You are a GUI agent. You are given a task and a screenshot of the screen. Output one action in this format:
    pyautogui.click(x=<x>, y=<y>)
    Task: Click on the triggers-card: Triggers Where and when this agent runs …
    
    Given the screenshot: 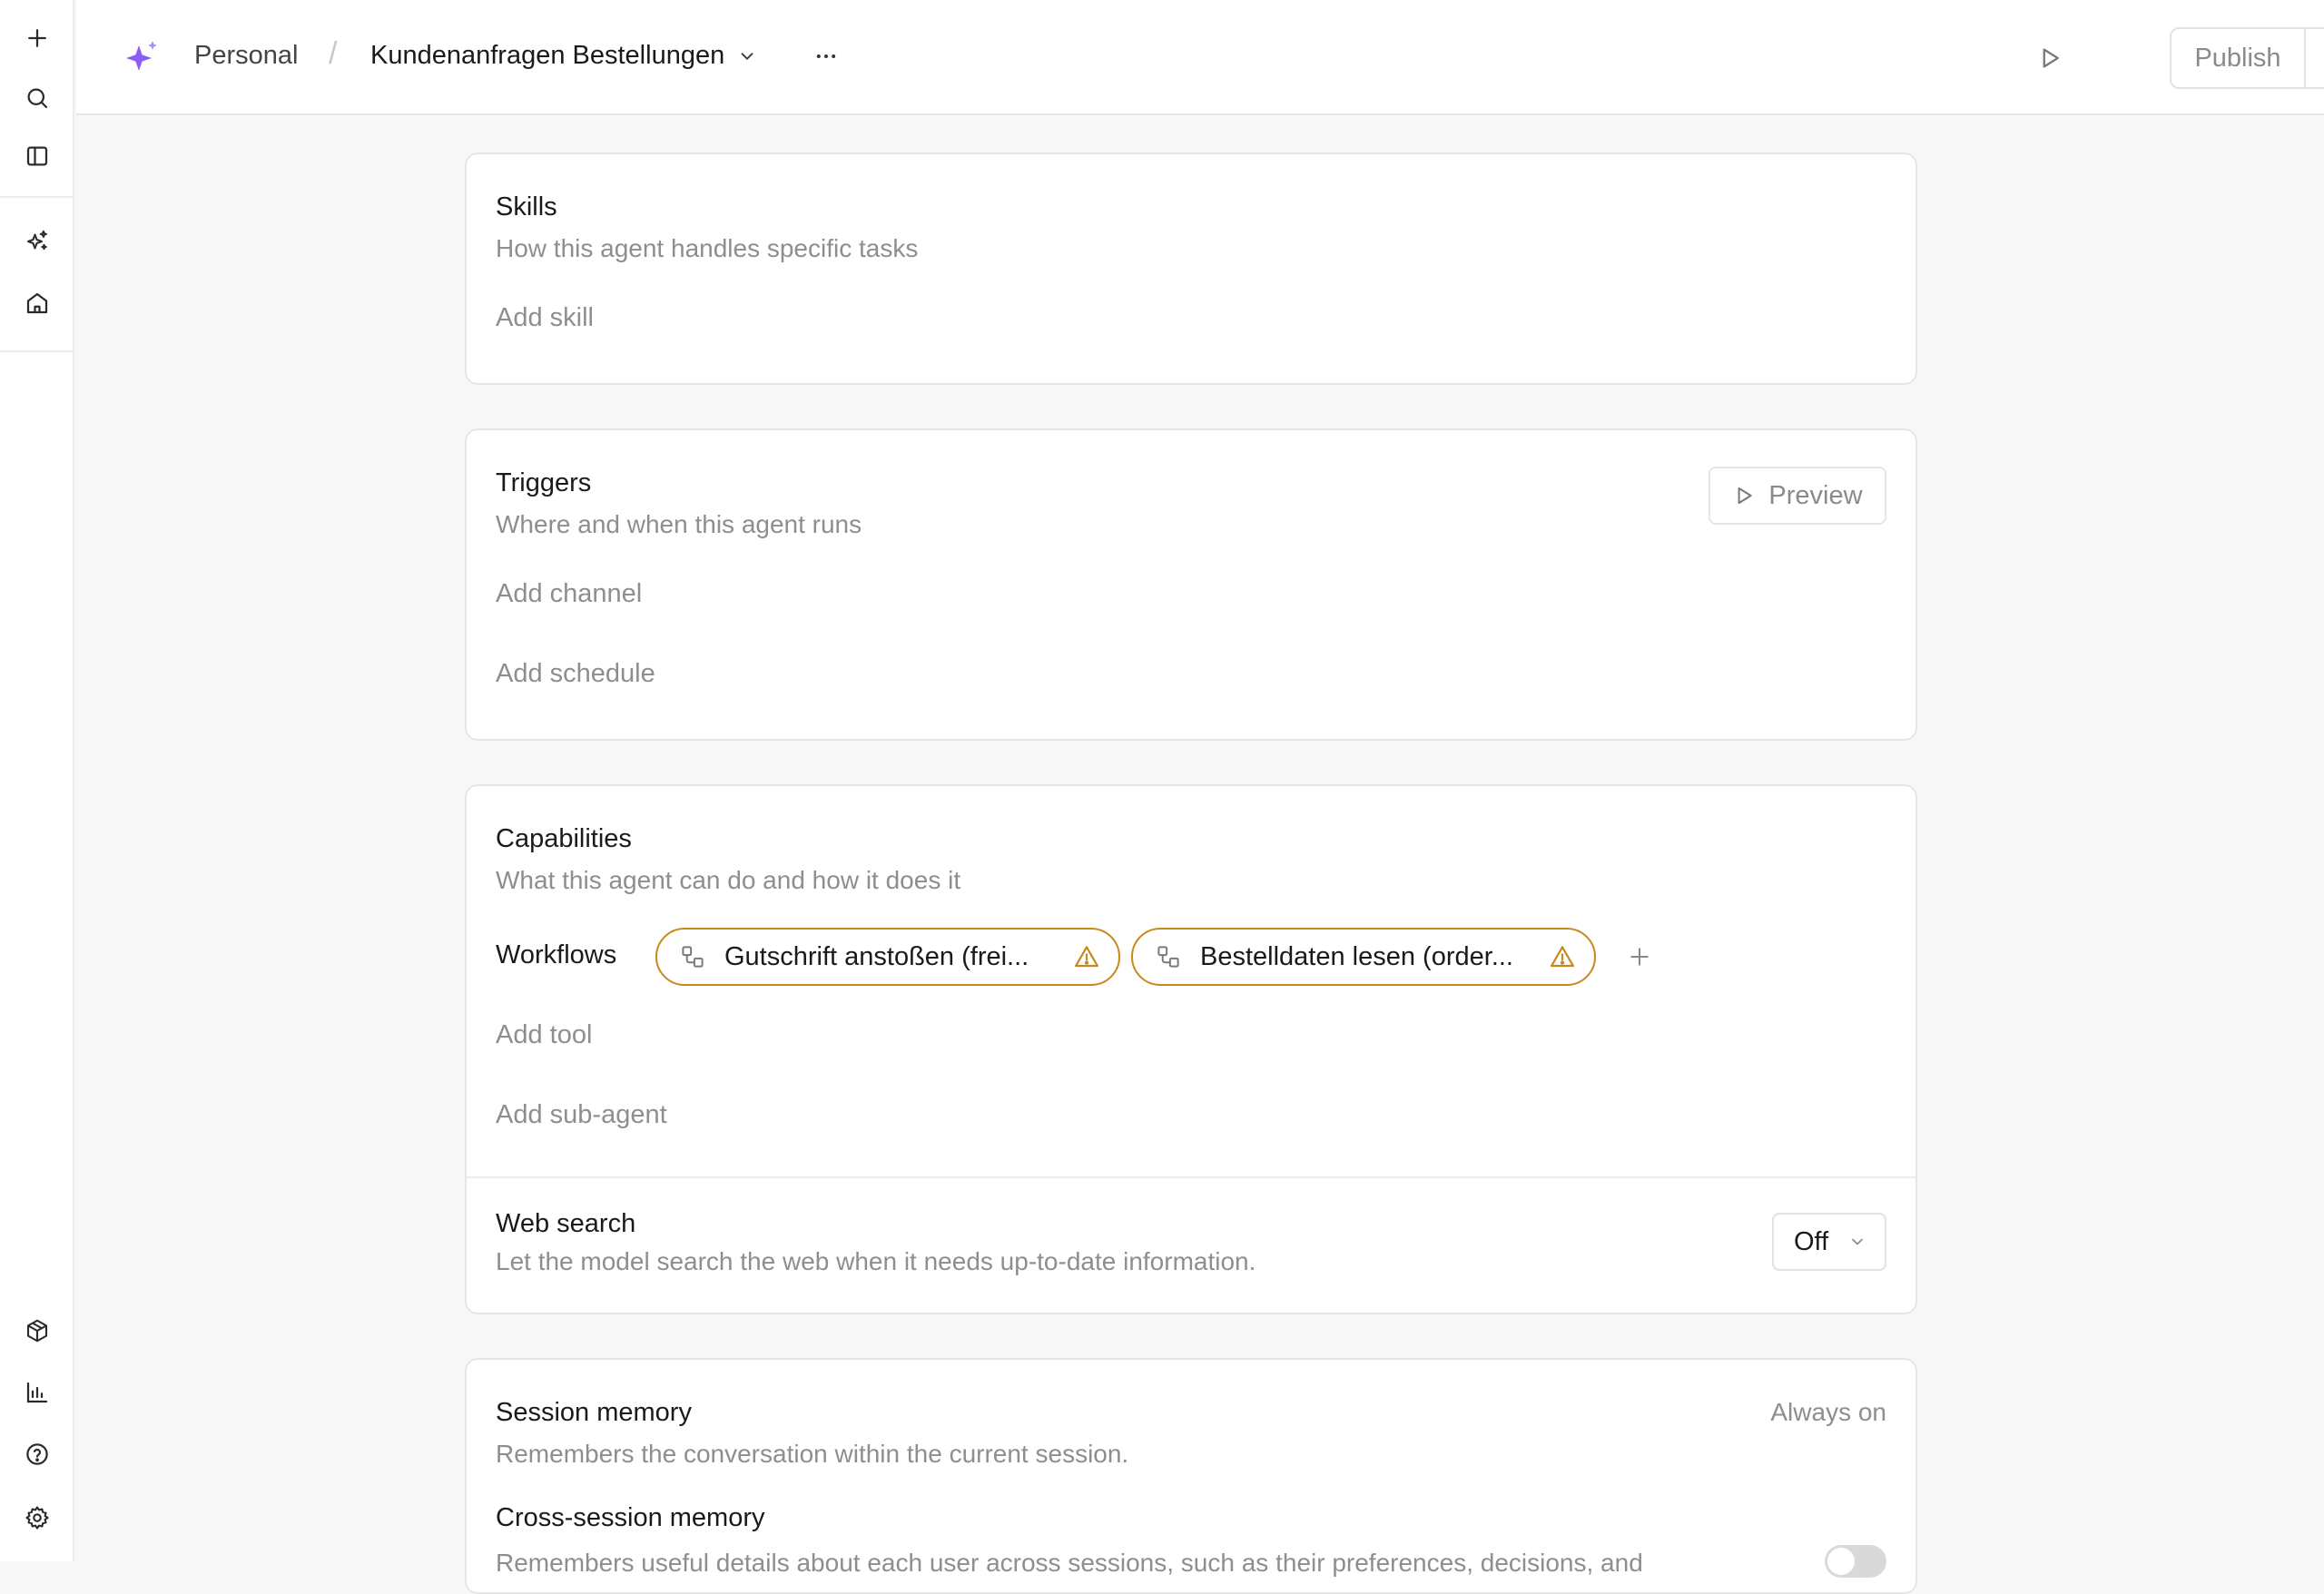 What is the action you would take?
    pyautogui.click(x=1191, y=584)
    